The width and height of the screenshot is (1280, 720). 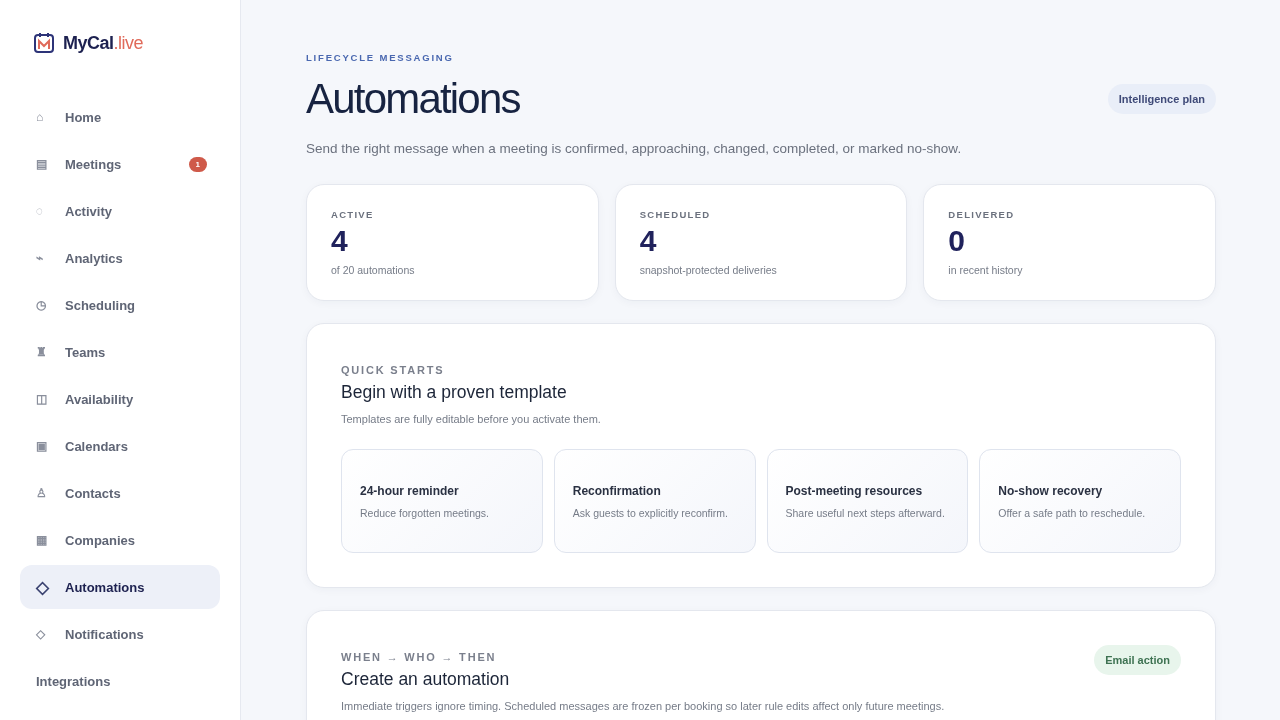 What do you see at coordinates (120, 587) in the screenshot?
I see `nav-item: ◇ Automations` at bounding box center [120, 587].